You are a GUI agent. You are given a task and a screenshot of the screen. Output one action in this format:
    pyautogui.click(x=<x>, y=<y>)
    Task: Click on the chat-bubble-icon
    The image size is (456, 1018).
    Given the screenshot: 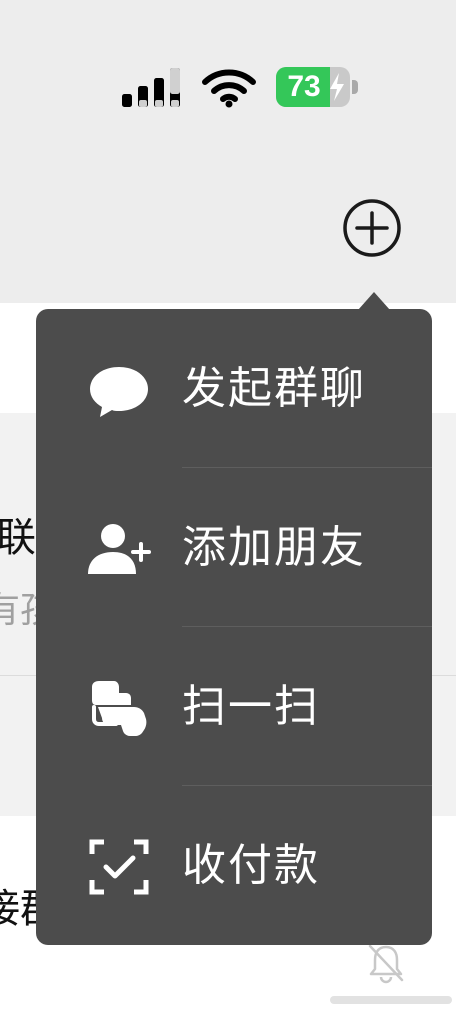 What is the action you would take?
    pyautogui.click(x=119, y=392)
    